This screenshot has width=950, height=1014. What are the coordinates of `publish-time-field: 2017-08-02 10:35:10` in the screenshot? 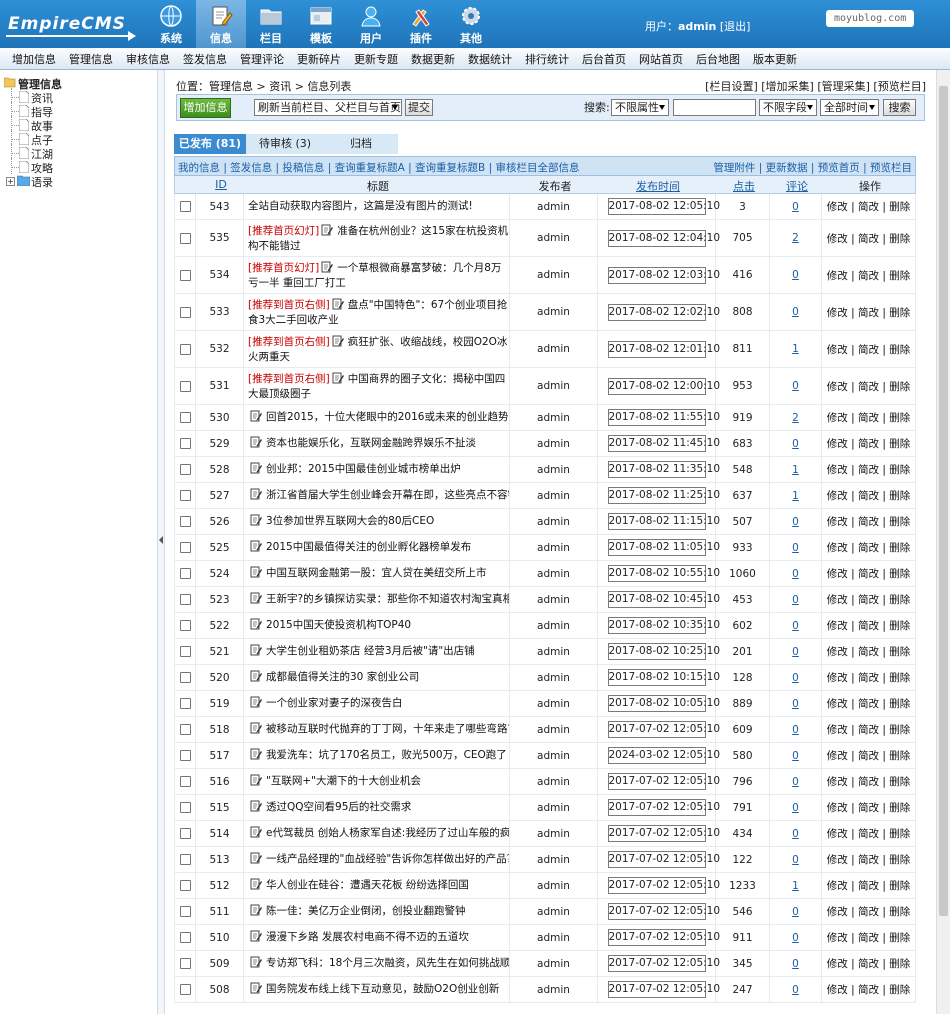 It's located at (663, 625).